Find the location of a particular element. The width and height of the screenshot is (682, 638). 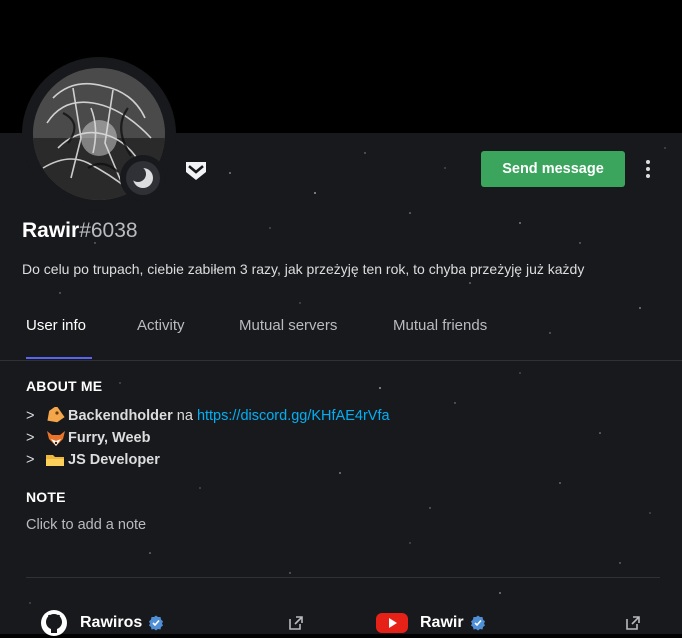

note-heading: NOTE is located at coordinates (46, 497).